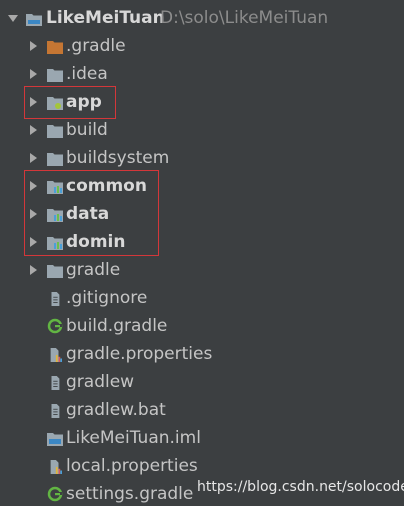 The width and height of the screenshot is (404, 506). Describe the element at coordinates (55, 438) in the screenshot. I see `module-file-icon` at that location.